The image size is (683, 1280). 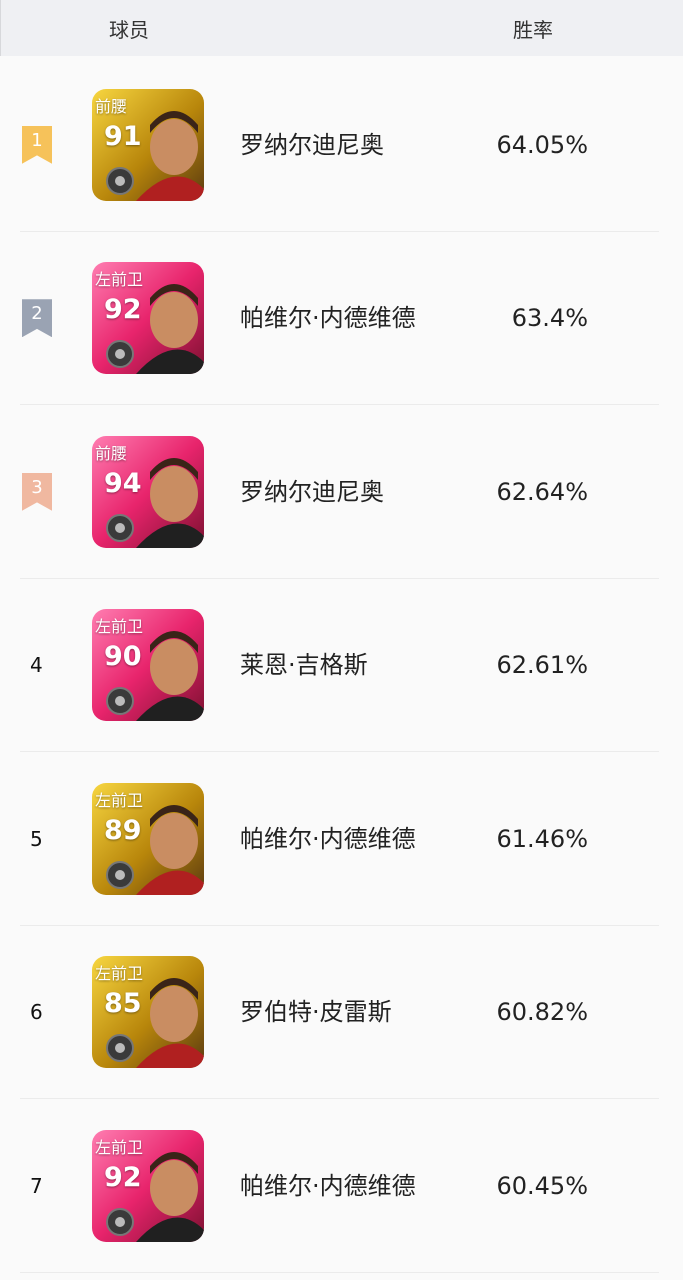 I want to click on player-card: 左前卫 90, so click(x=148, y=665).